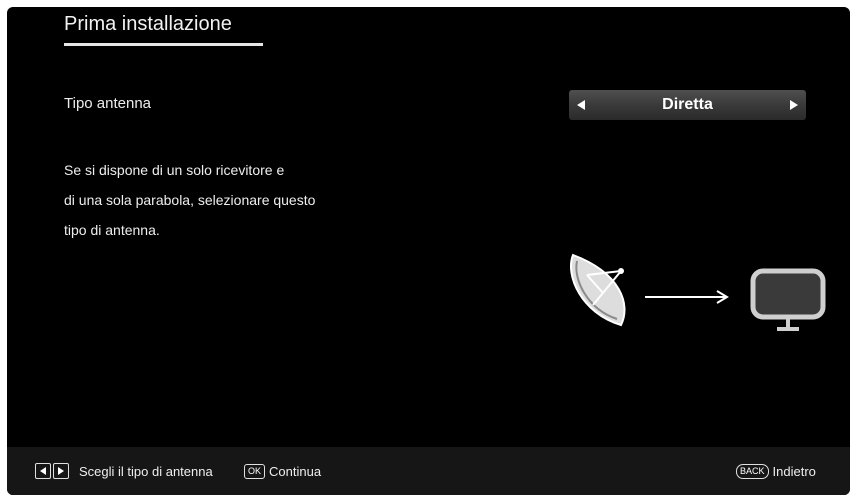  Describe the element at coordinates (146, 471) in the screenshot. I see `choose-antenna-label: Scegli il tipo di antenna` at that location.